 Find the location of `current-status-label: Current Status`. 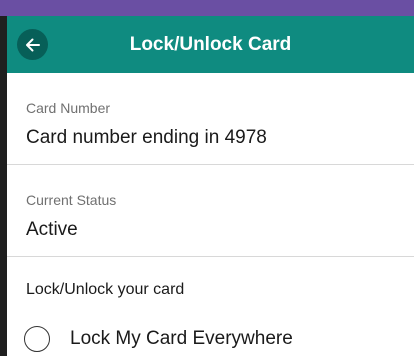

current-status-label: Current Status is located at coordinates (71, 200).